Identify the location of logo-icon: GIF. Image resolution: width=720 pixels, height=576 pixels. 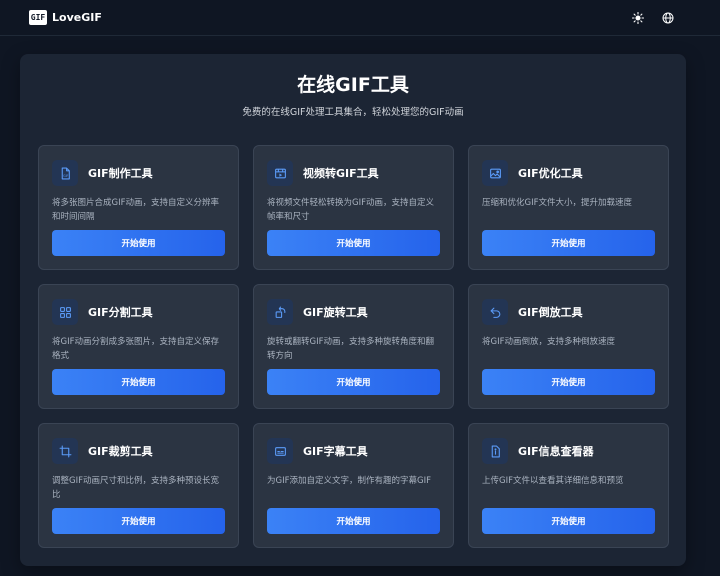
(38, 17).